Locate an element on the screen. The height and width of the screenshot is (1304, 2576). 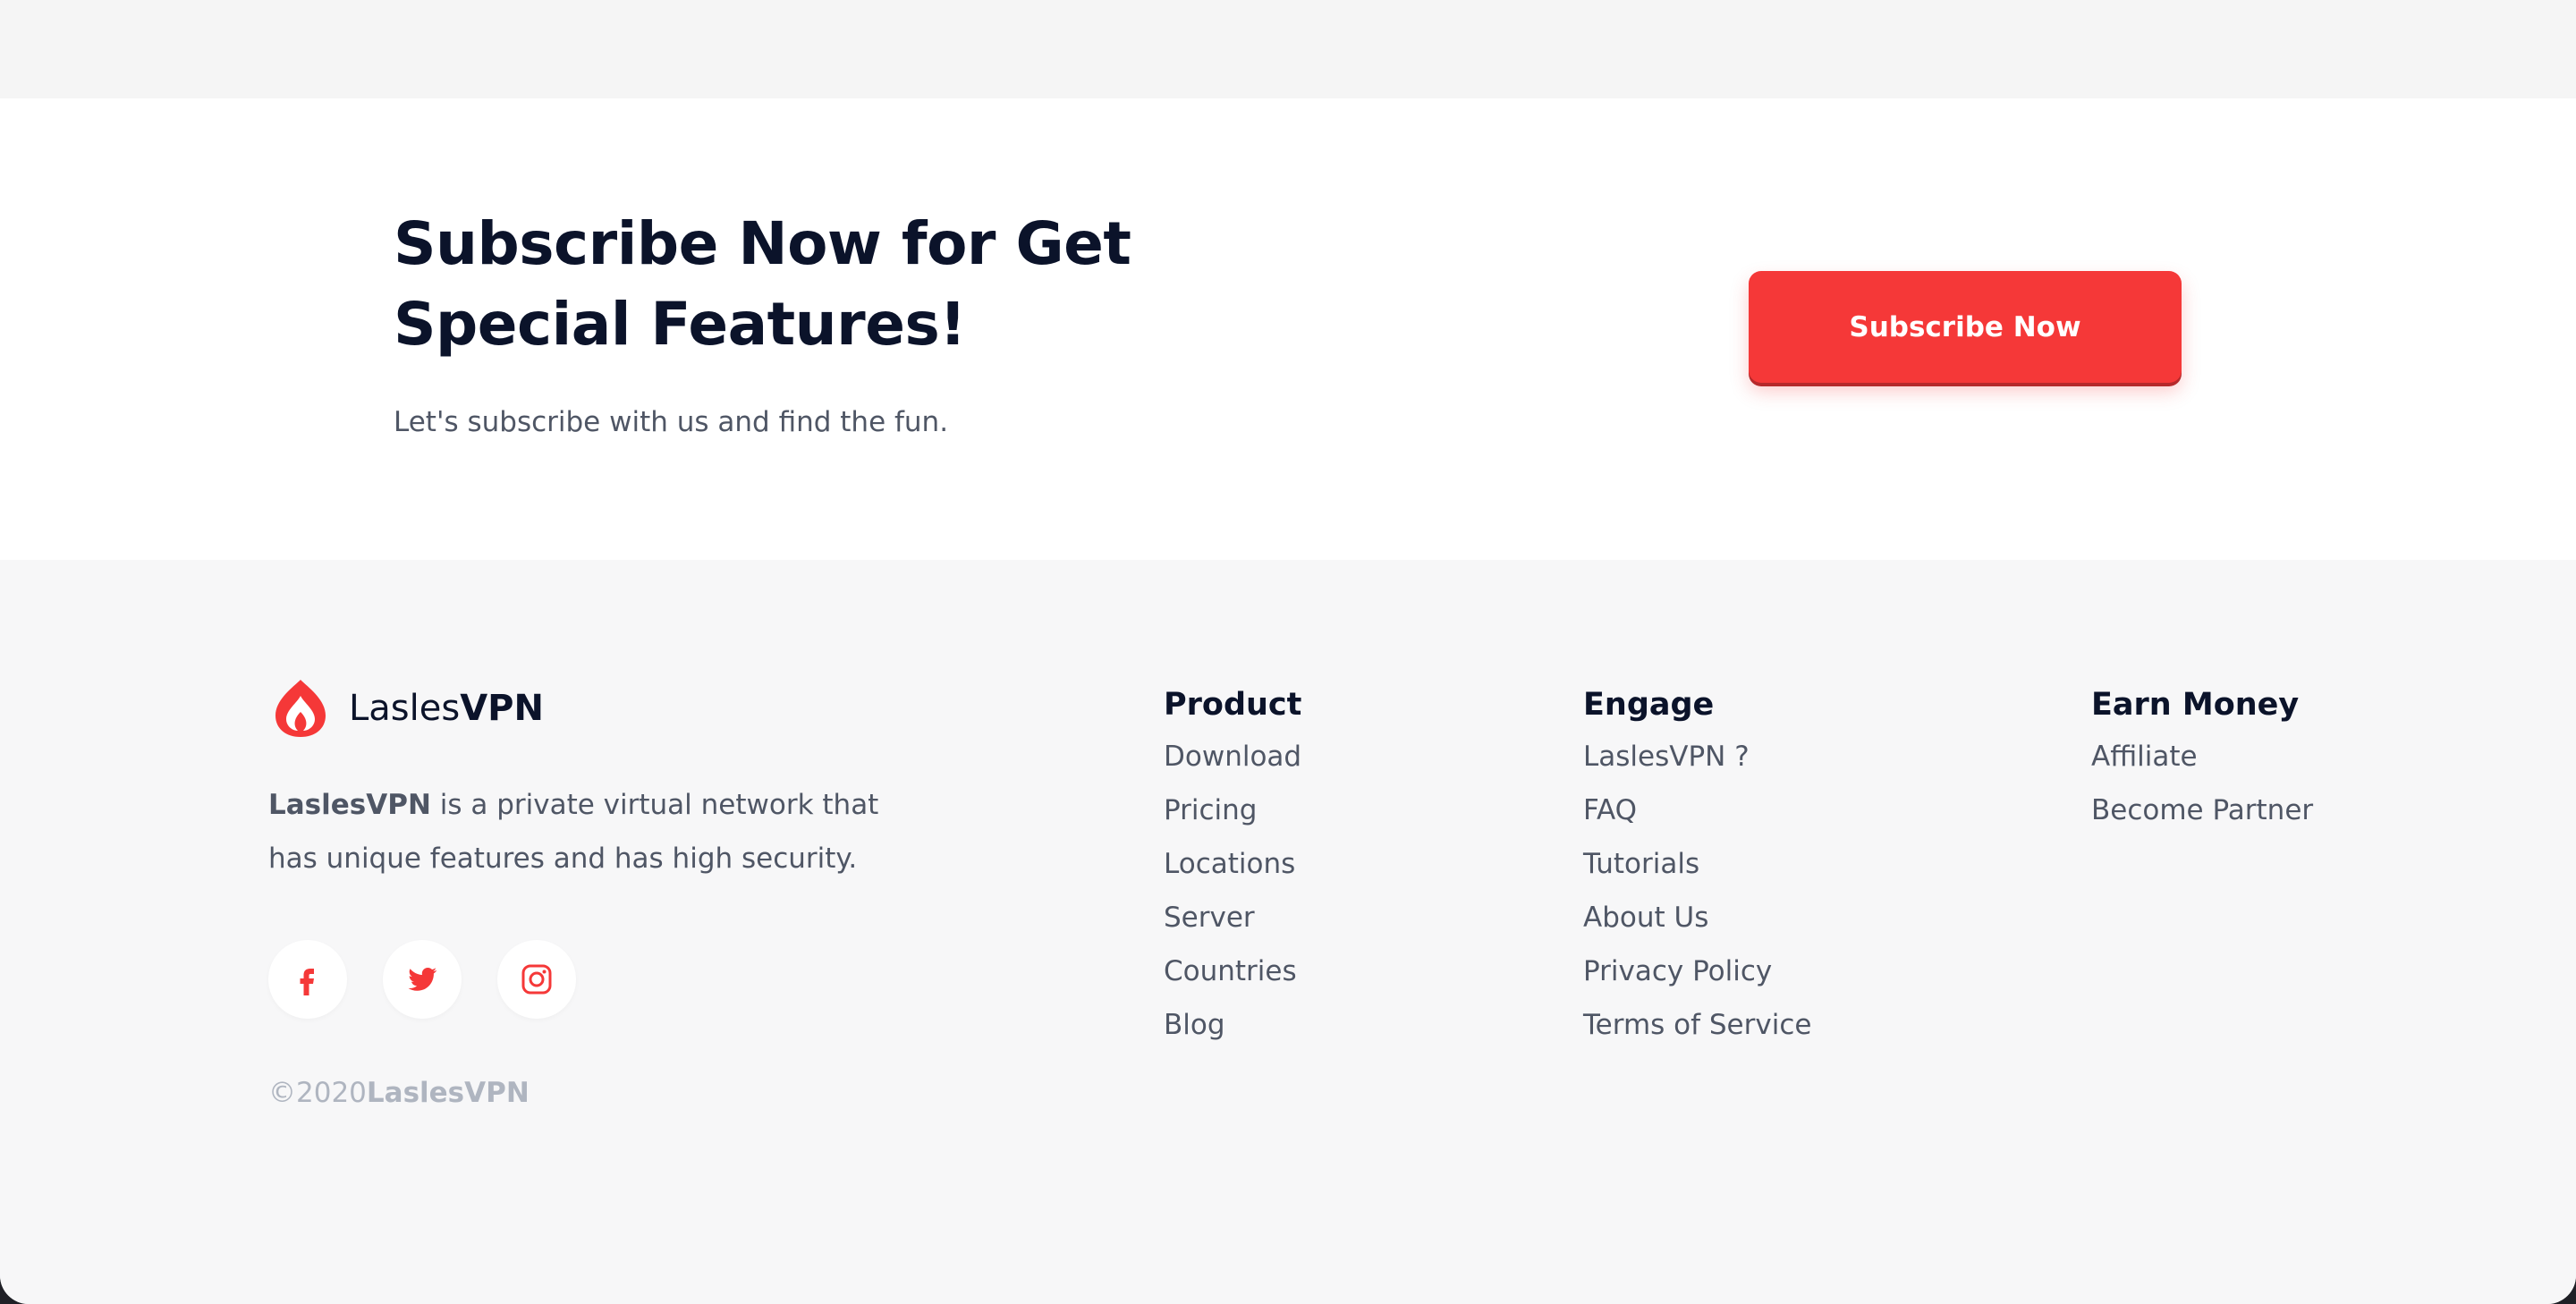
facebook-link is located at coordinates (307, 979).